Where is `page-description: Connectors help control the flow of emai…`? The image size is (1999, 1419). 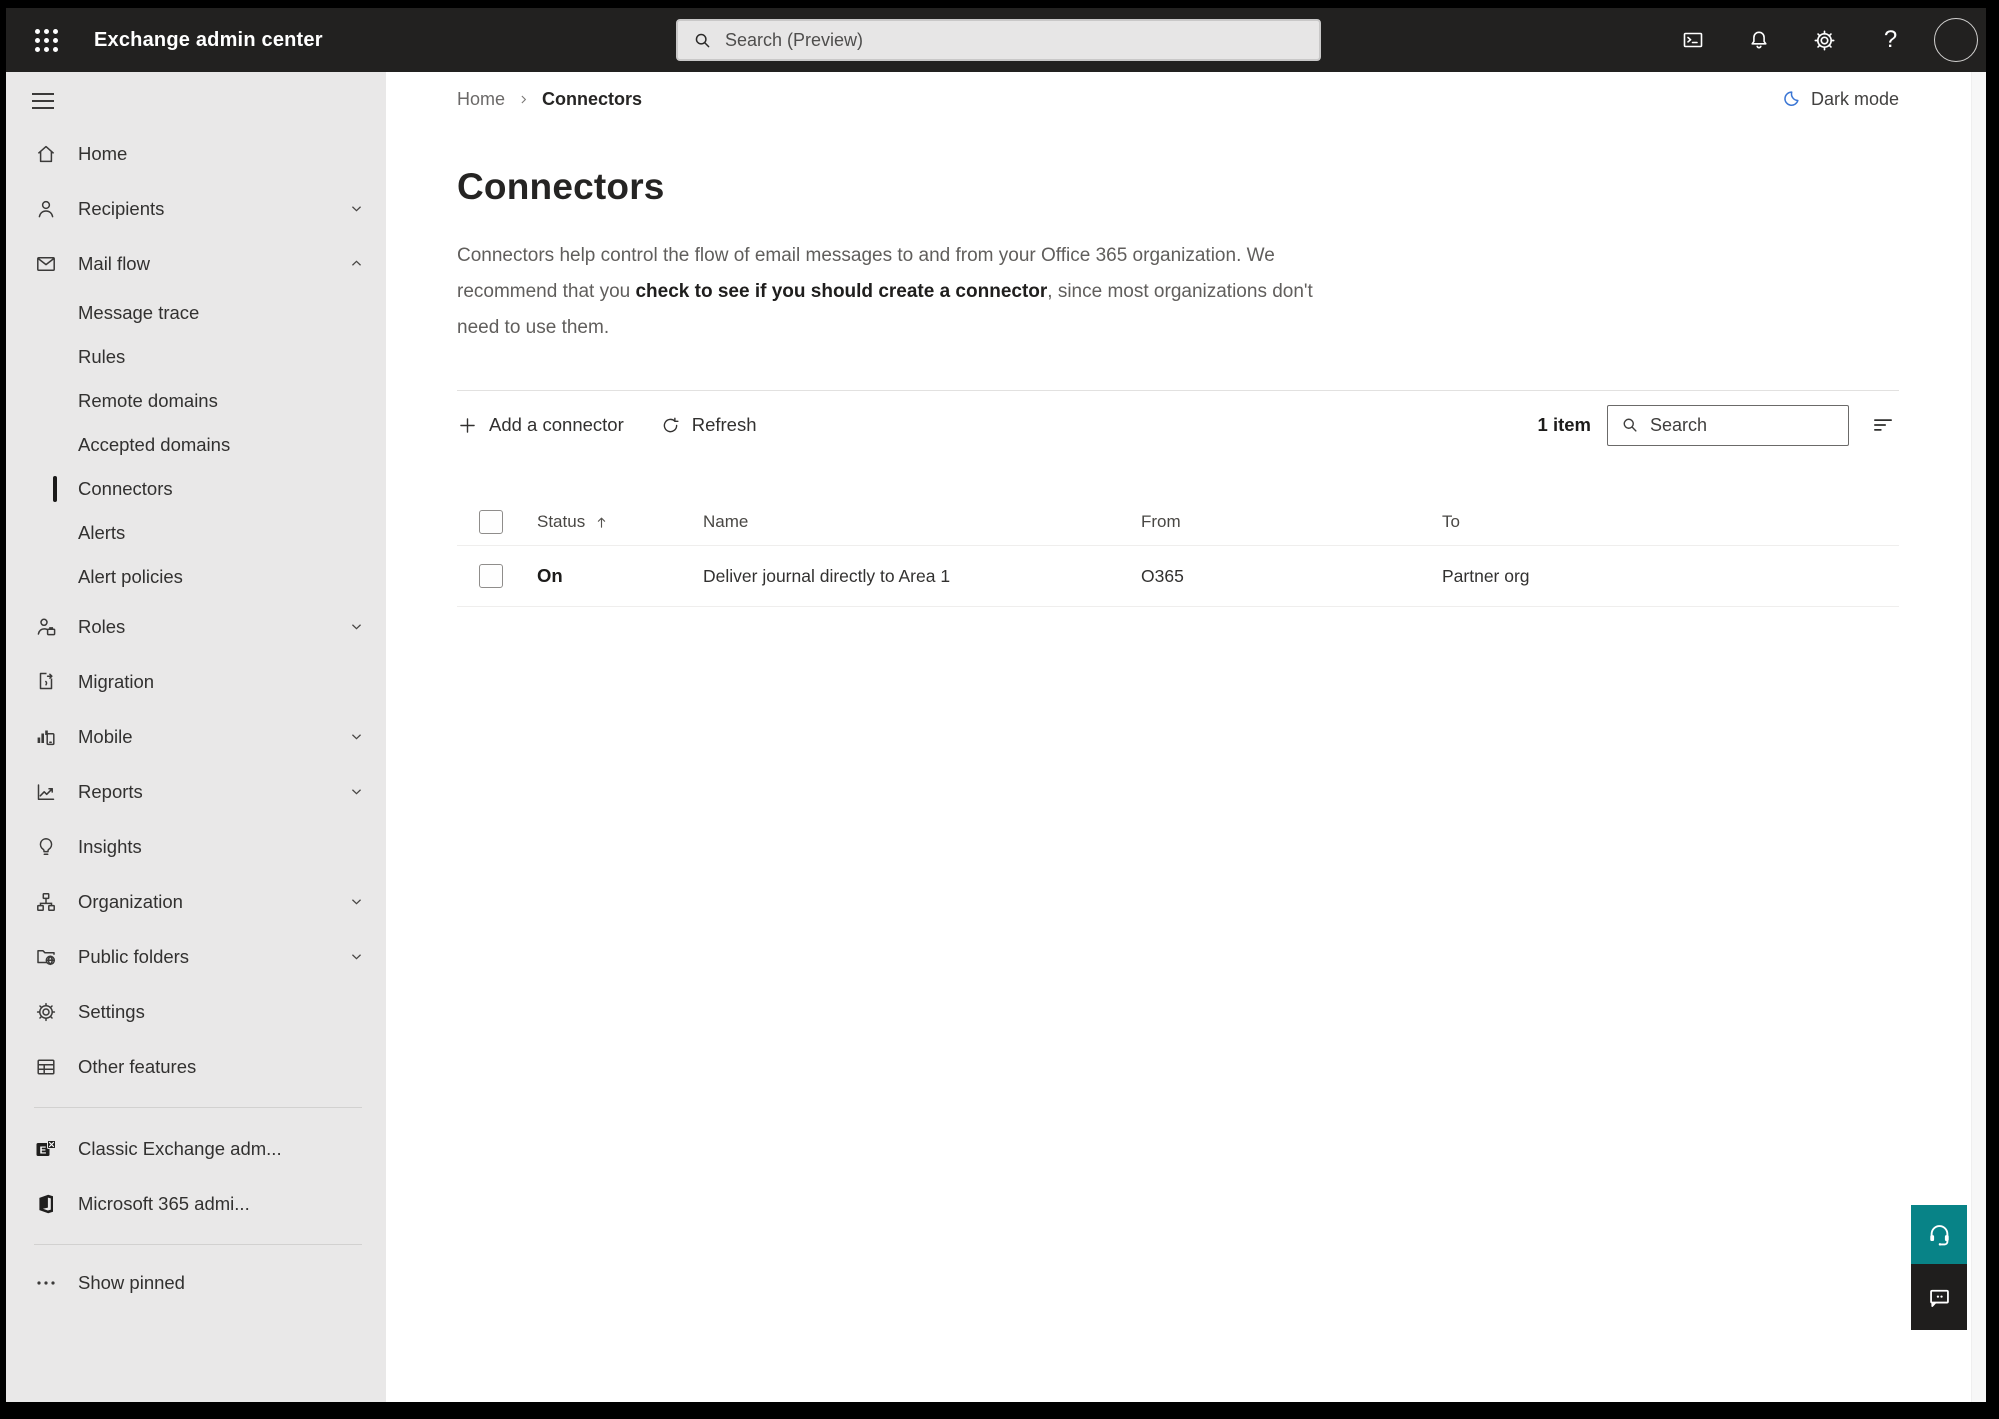
page-description: Connectors help control the flow of emai… is located at coordinates (885, 291).